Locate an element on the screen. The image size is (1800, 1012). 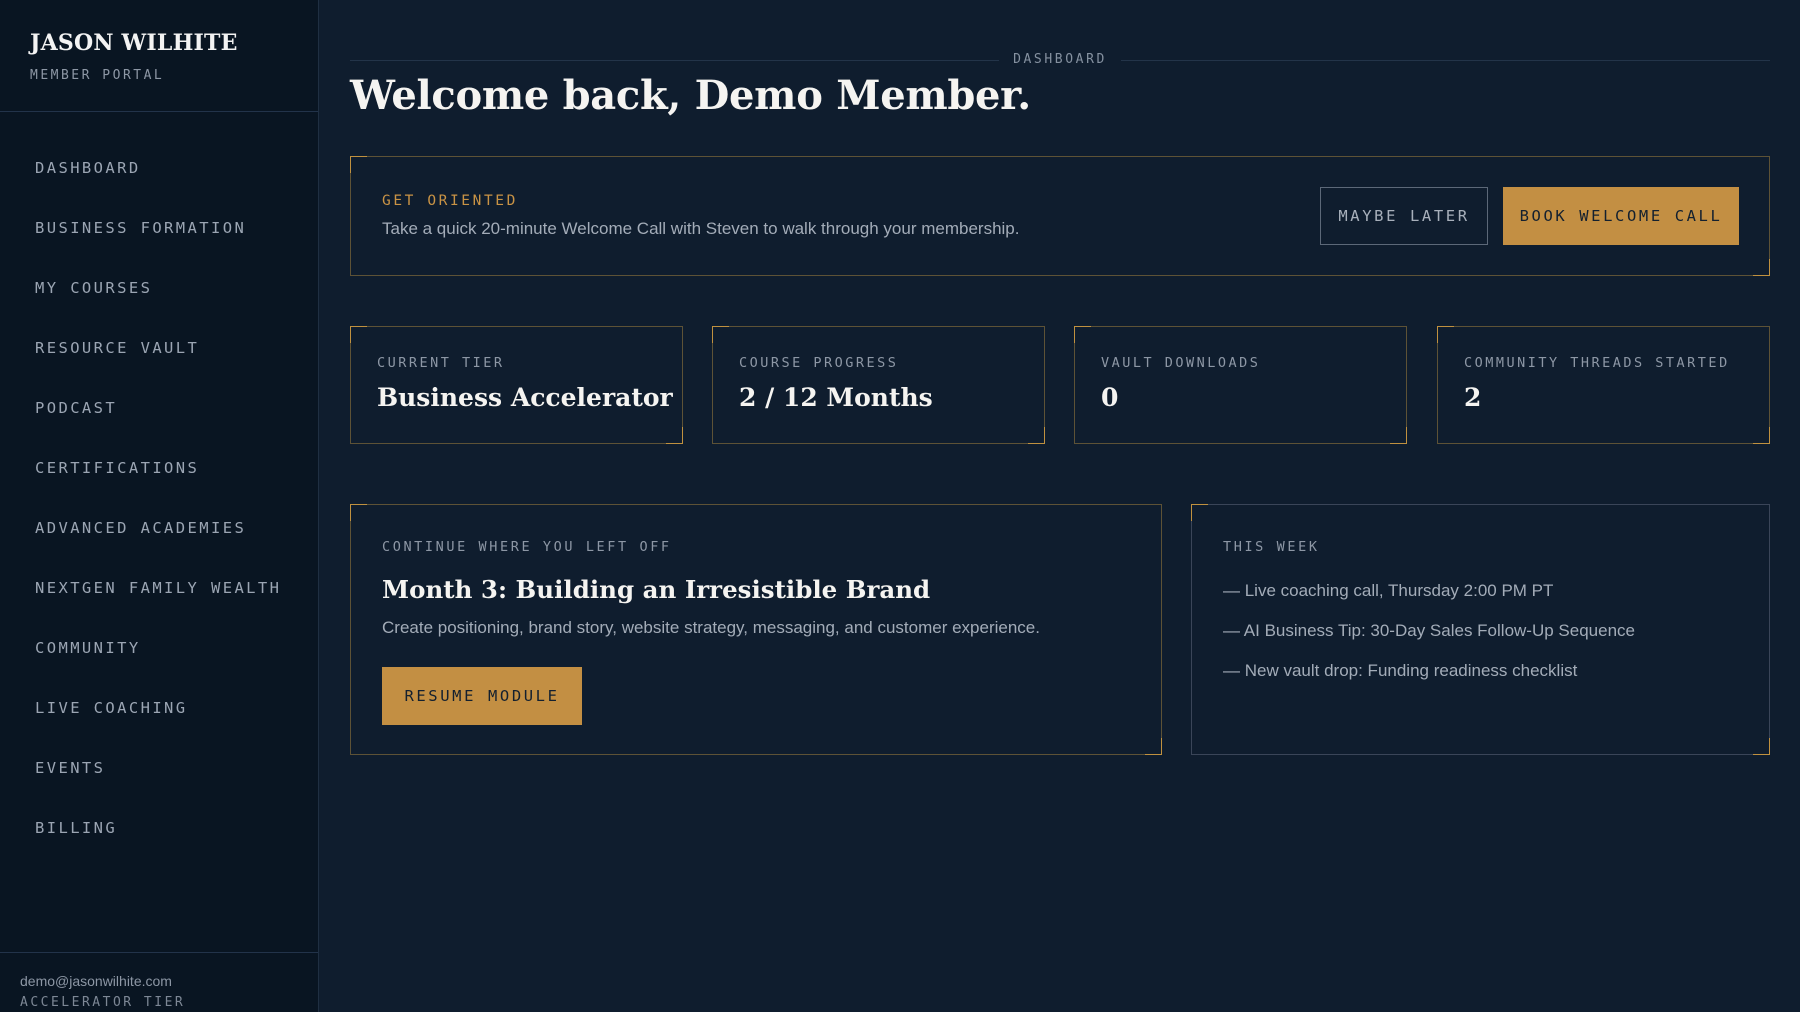
account-email: demo@jasonwilhite.com is located at coordinates (96, 981).